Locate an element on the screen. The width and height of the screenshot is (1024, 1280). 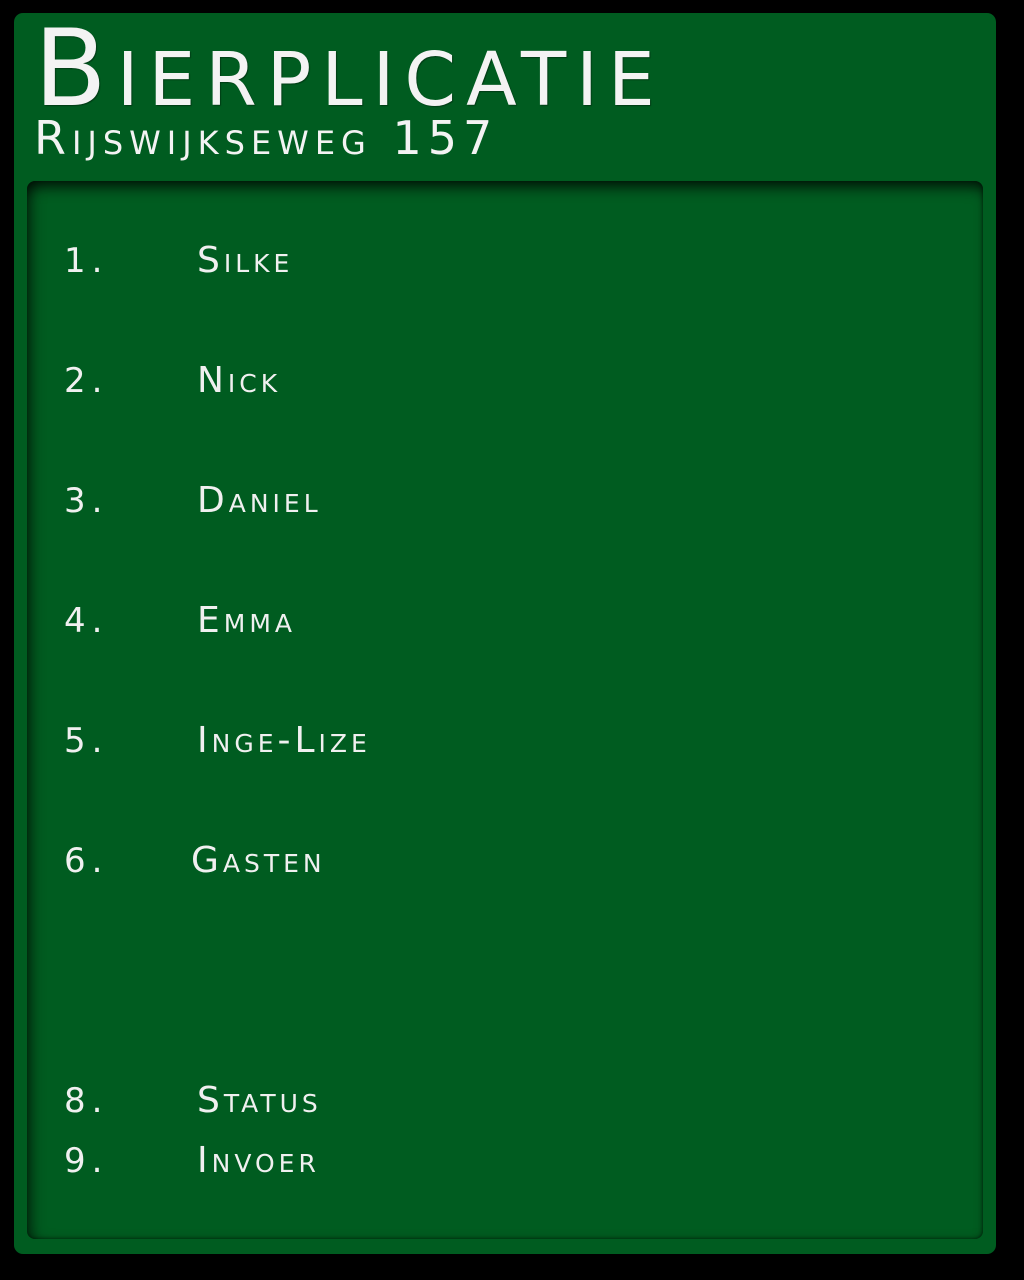
menu-item-invoer: 9. Invoer is located at coordinates (377, 1161).